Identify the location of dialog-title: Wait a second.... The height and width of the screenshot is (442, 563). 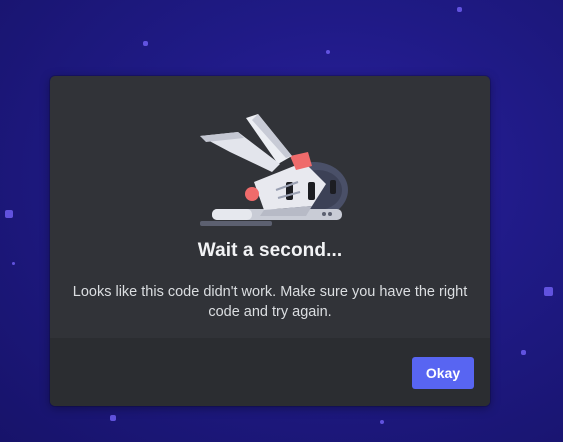
(270, 250).